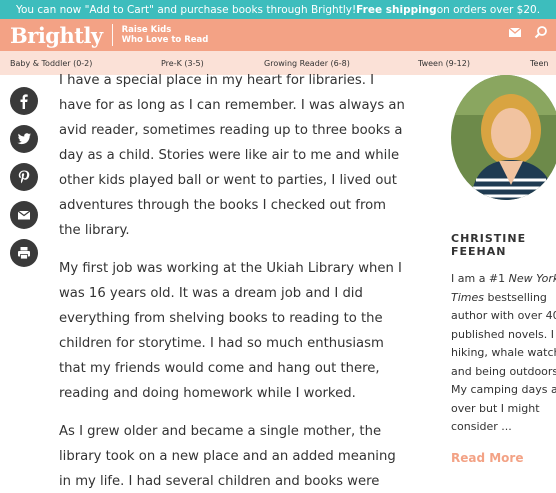 The width and height of the screenshot is (556, 493). What do you see at coordinates (495, 408) in the screenshot?
I see `bio-text: over but I might` at bounding box center [495, 408].